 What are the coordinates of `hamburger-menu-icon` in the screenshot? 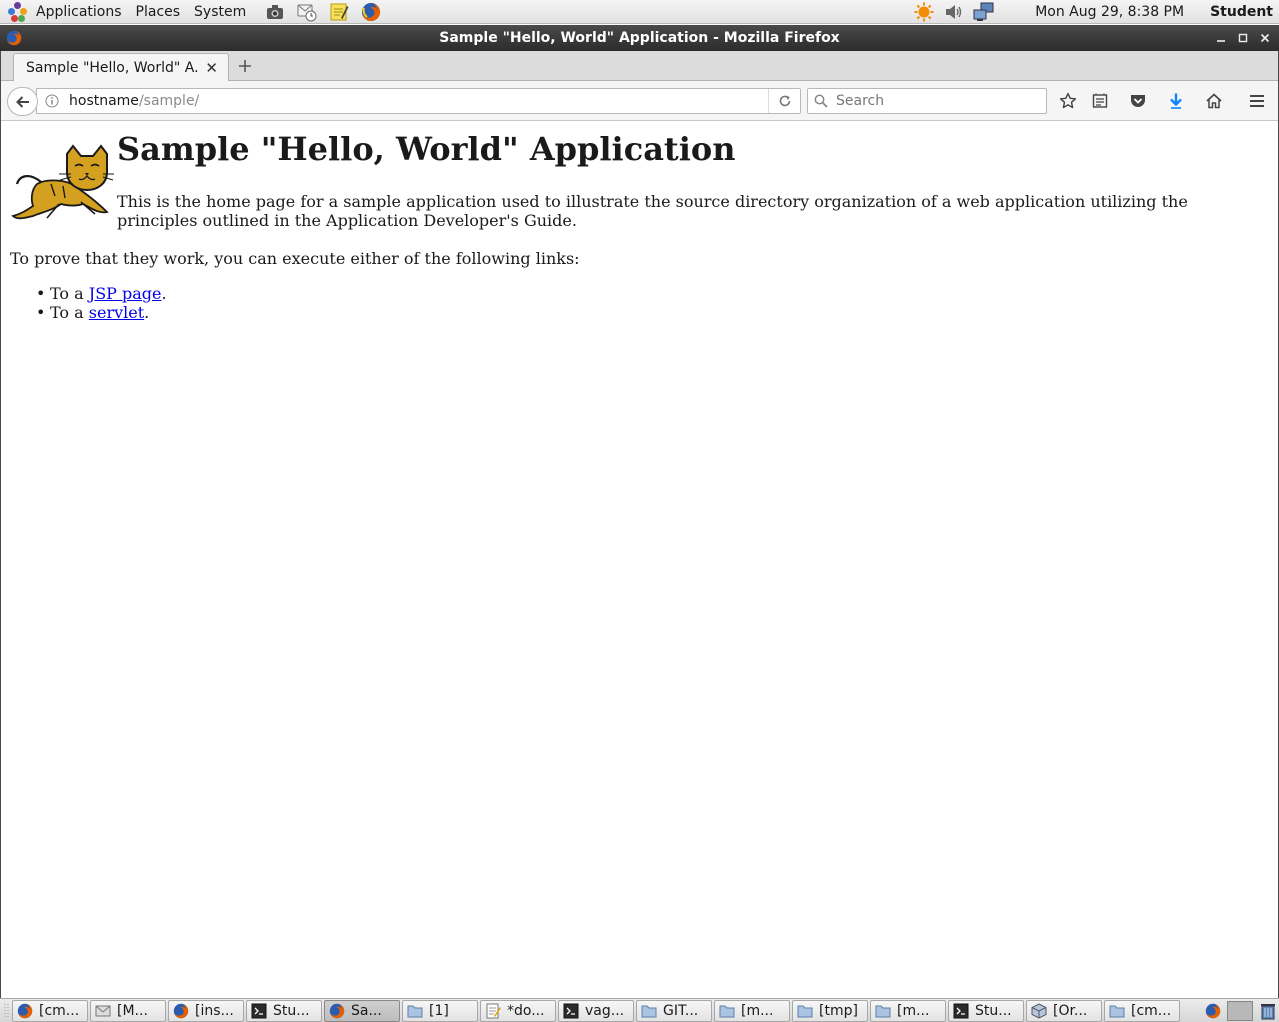 It's located at (1257, 101).